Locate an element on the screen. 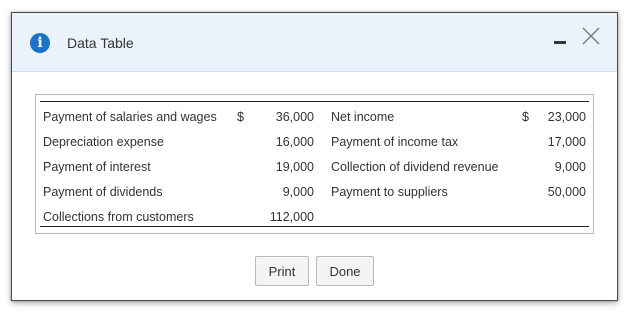 The width and height of the screenshot is (634, 334). info-icon: i is located at coordinates (40, 43).